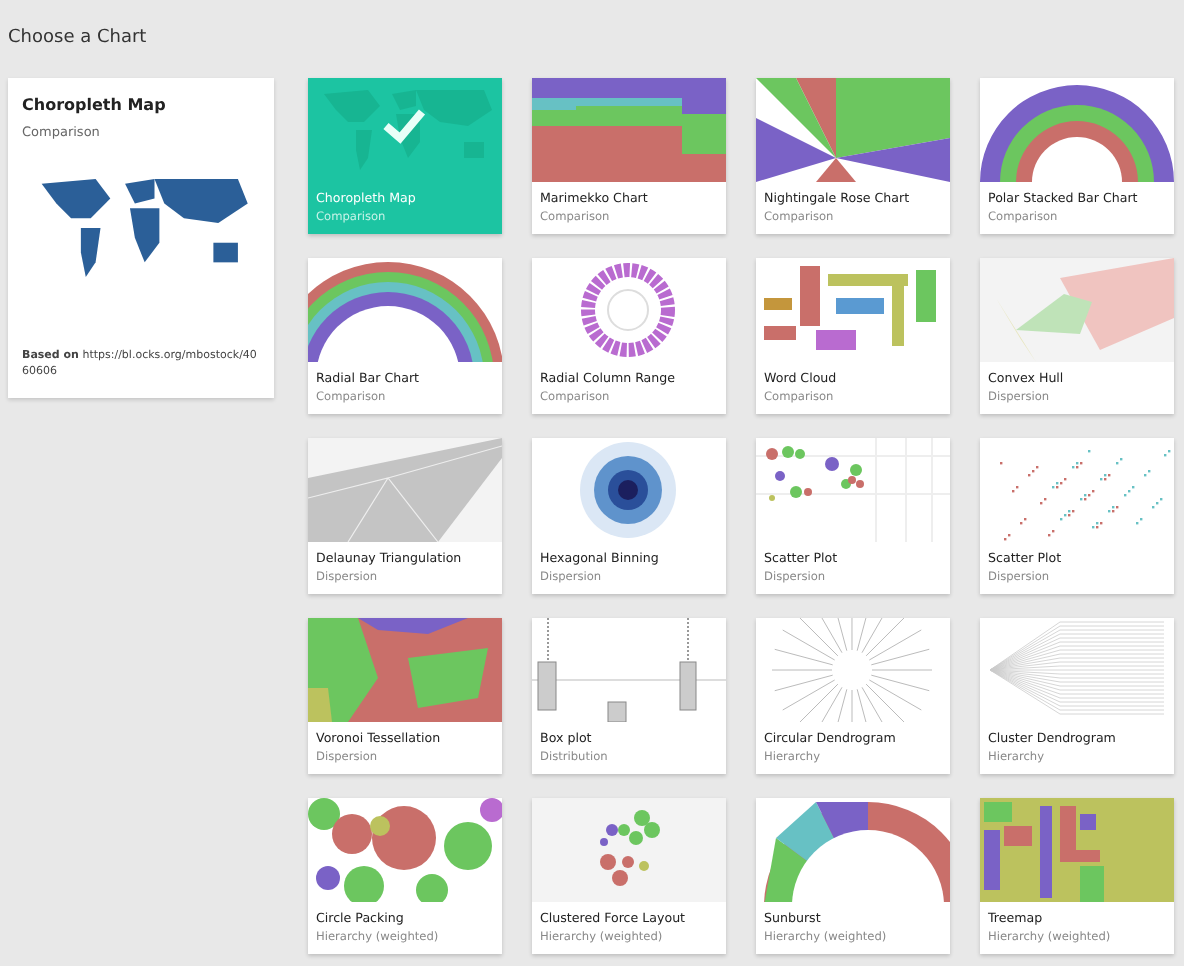 This screenshot has width=1184, height=966. What do you see at coordinates (404, 126) in the screenshot?
I see `check-icon` at bounding box center [404, 126].